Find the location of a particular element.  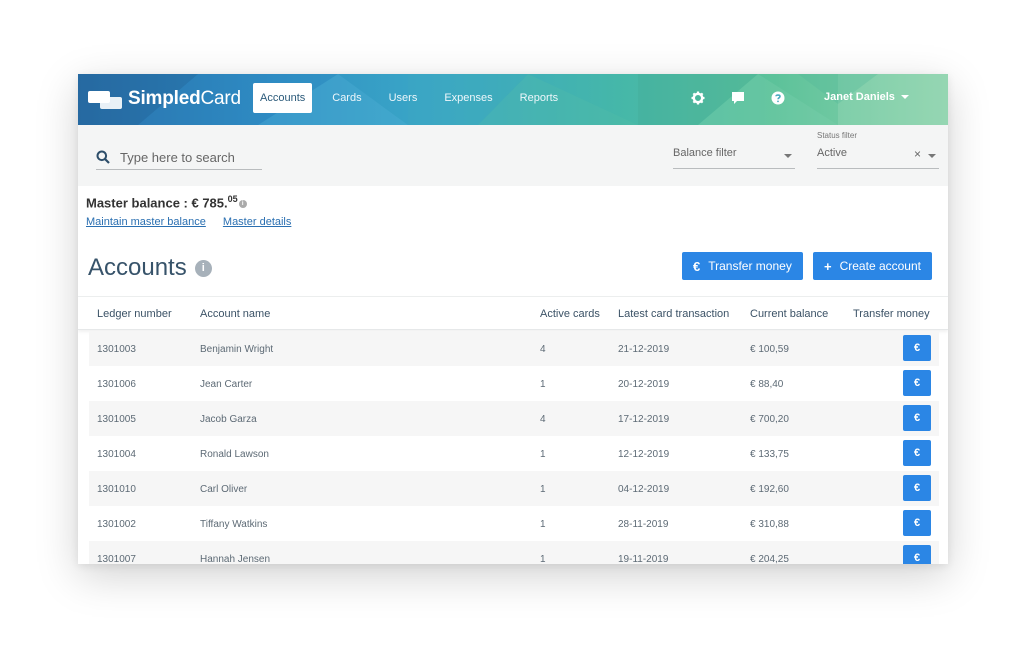

logo-text: SimpledCard is located at coordinates (184, 98).